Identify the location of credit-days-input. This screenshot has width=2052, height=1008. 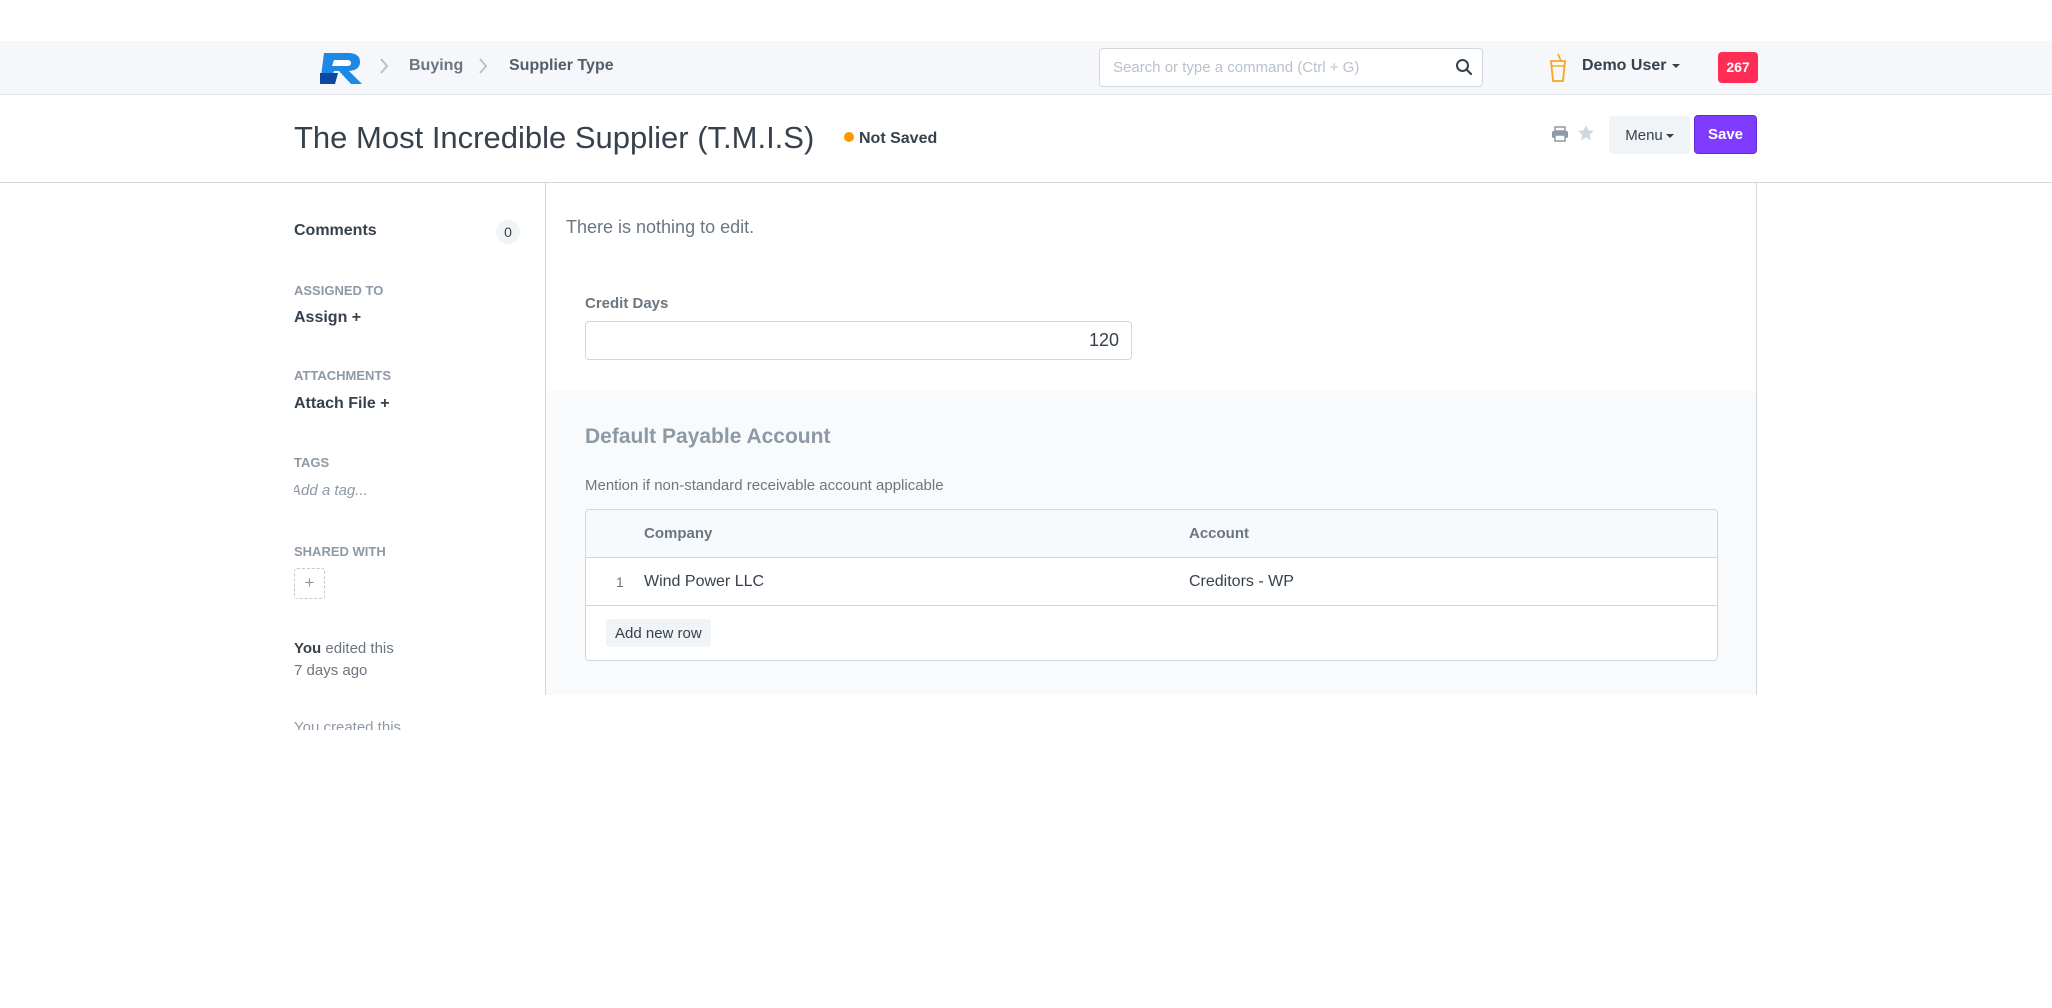
(858, 340).